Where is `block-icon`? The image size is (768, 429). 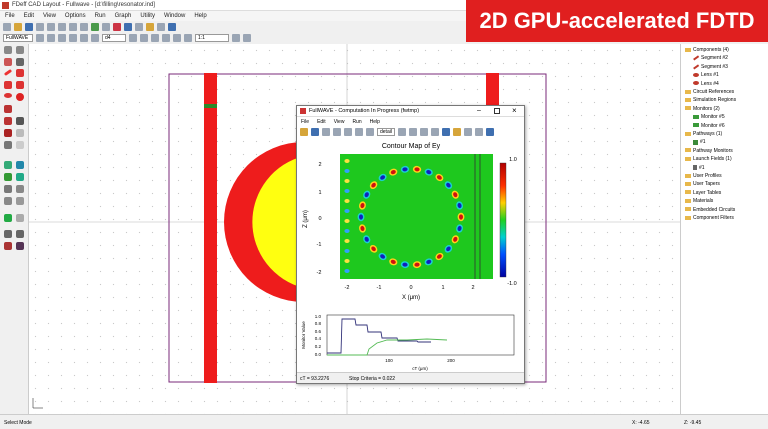
block-icon is located at coordinates (8, 121).